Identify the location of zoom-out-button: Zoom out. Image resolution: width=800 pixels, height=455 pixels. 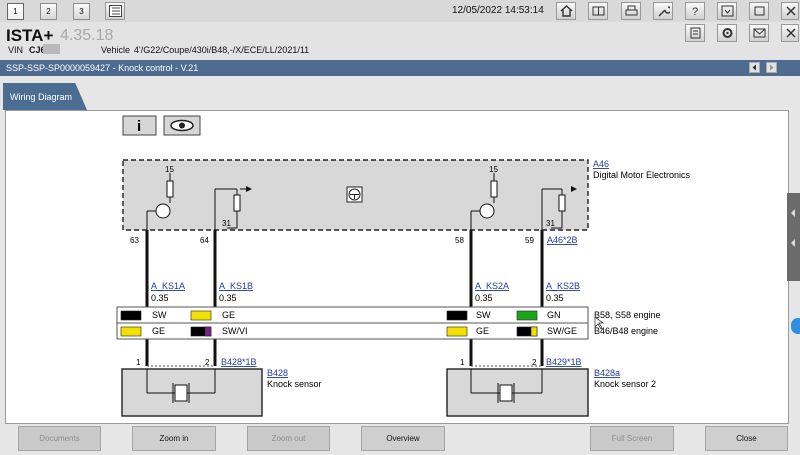
(288, 438).